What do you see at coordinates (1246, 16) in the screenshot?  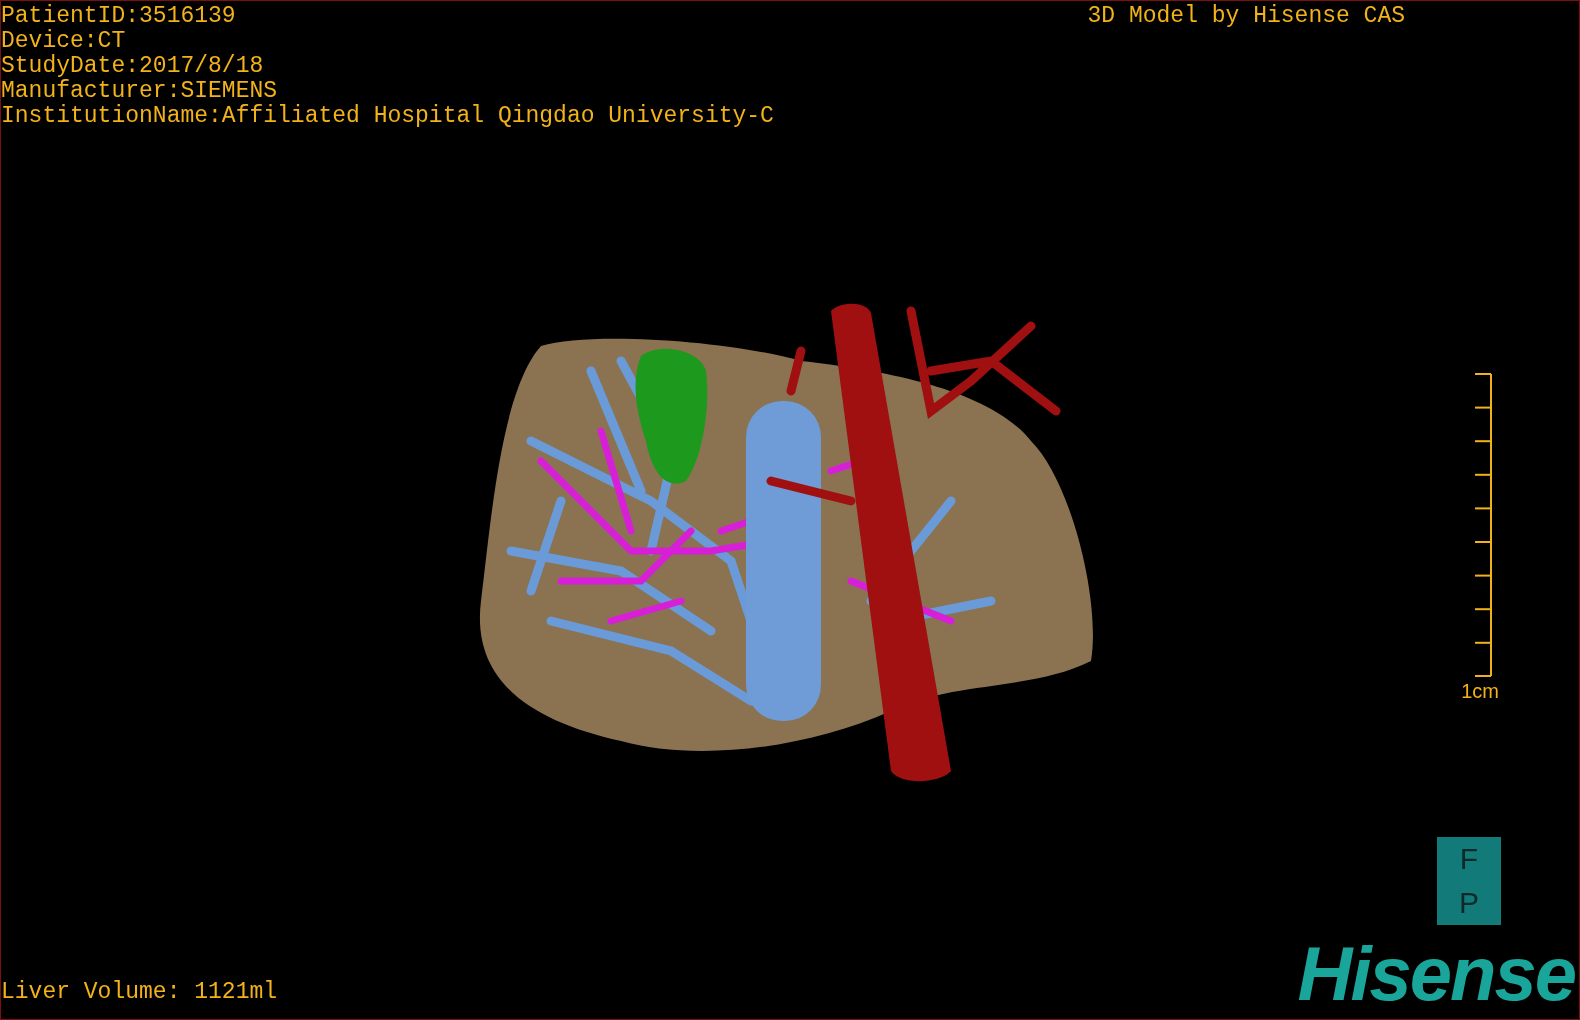 I see `header-text: 3D Model by Hisense CAS` at bounding box center [1246, 16].